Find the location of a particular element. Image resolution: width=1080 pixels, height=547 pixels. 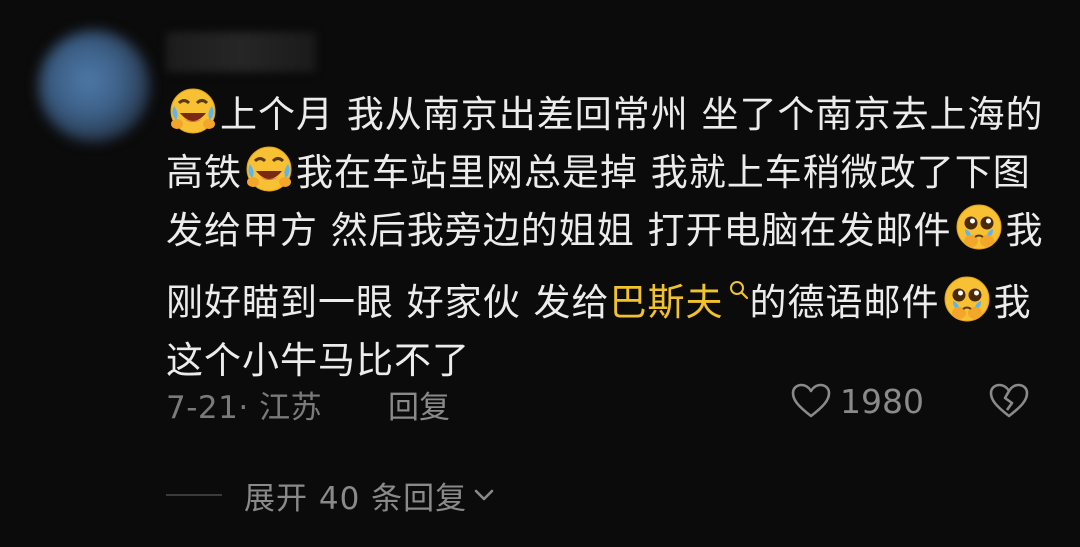

comment-text-segment: 的德语邮件 is located at coordinates (844, 302).